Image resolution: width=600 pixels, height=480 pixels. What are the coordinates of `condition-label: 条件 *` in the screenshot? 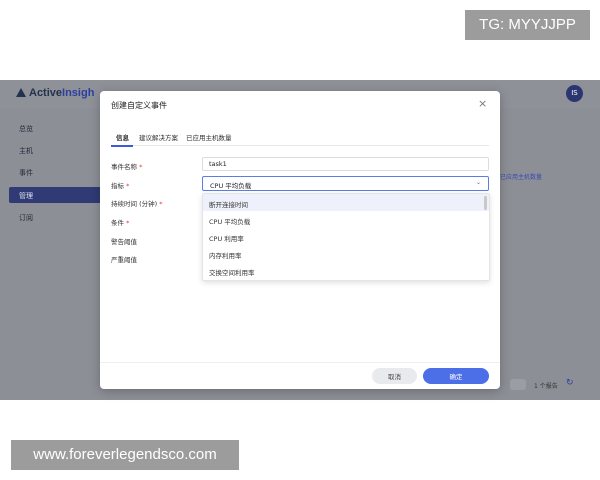 It's located at (120, 222).